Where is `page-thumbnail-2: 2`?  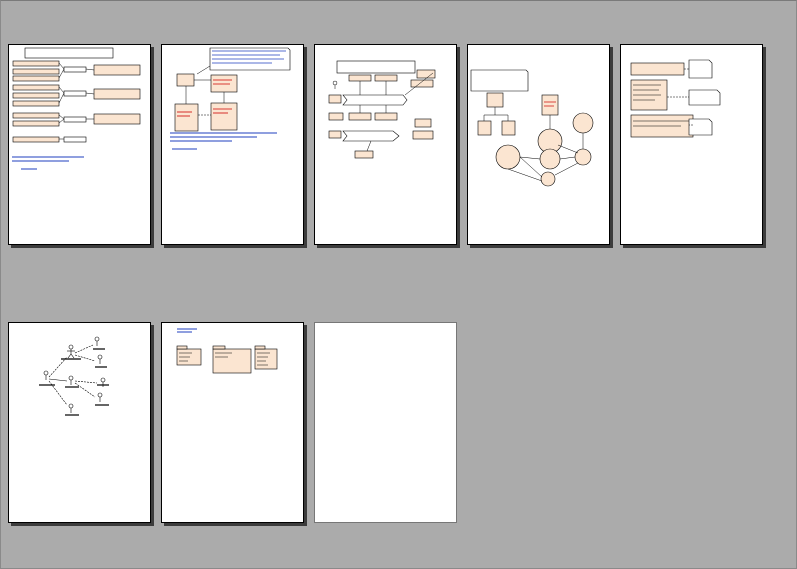
page-thumbnail-2: 2 is located at coordinates (232, 144).